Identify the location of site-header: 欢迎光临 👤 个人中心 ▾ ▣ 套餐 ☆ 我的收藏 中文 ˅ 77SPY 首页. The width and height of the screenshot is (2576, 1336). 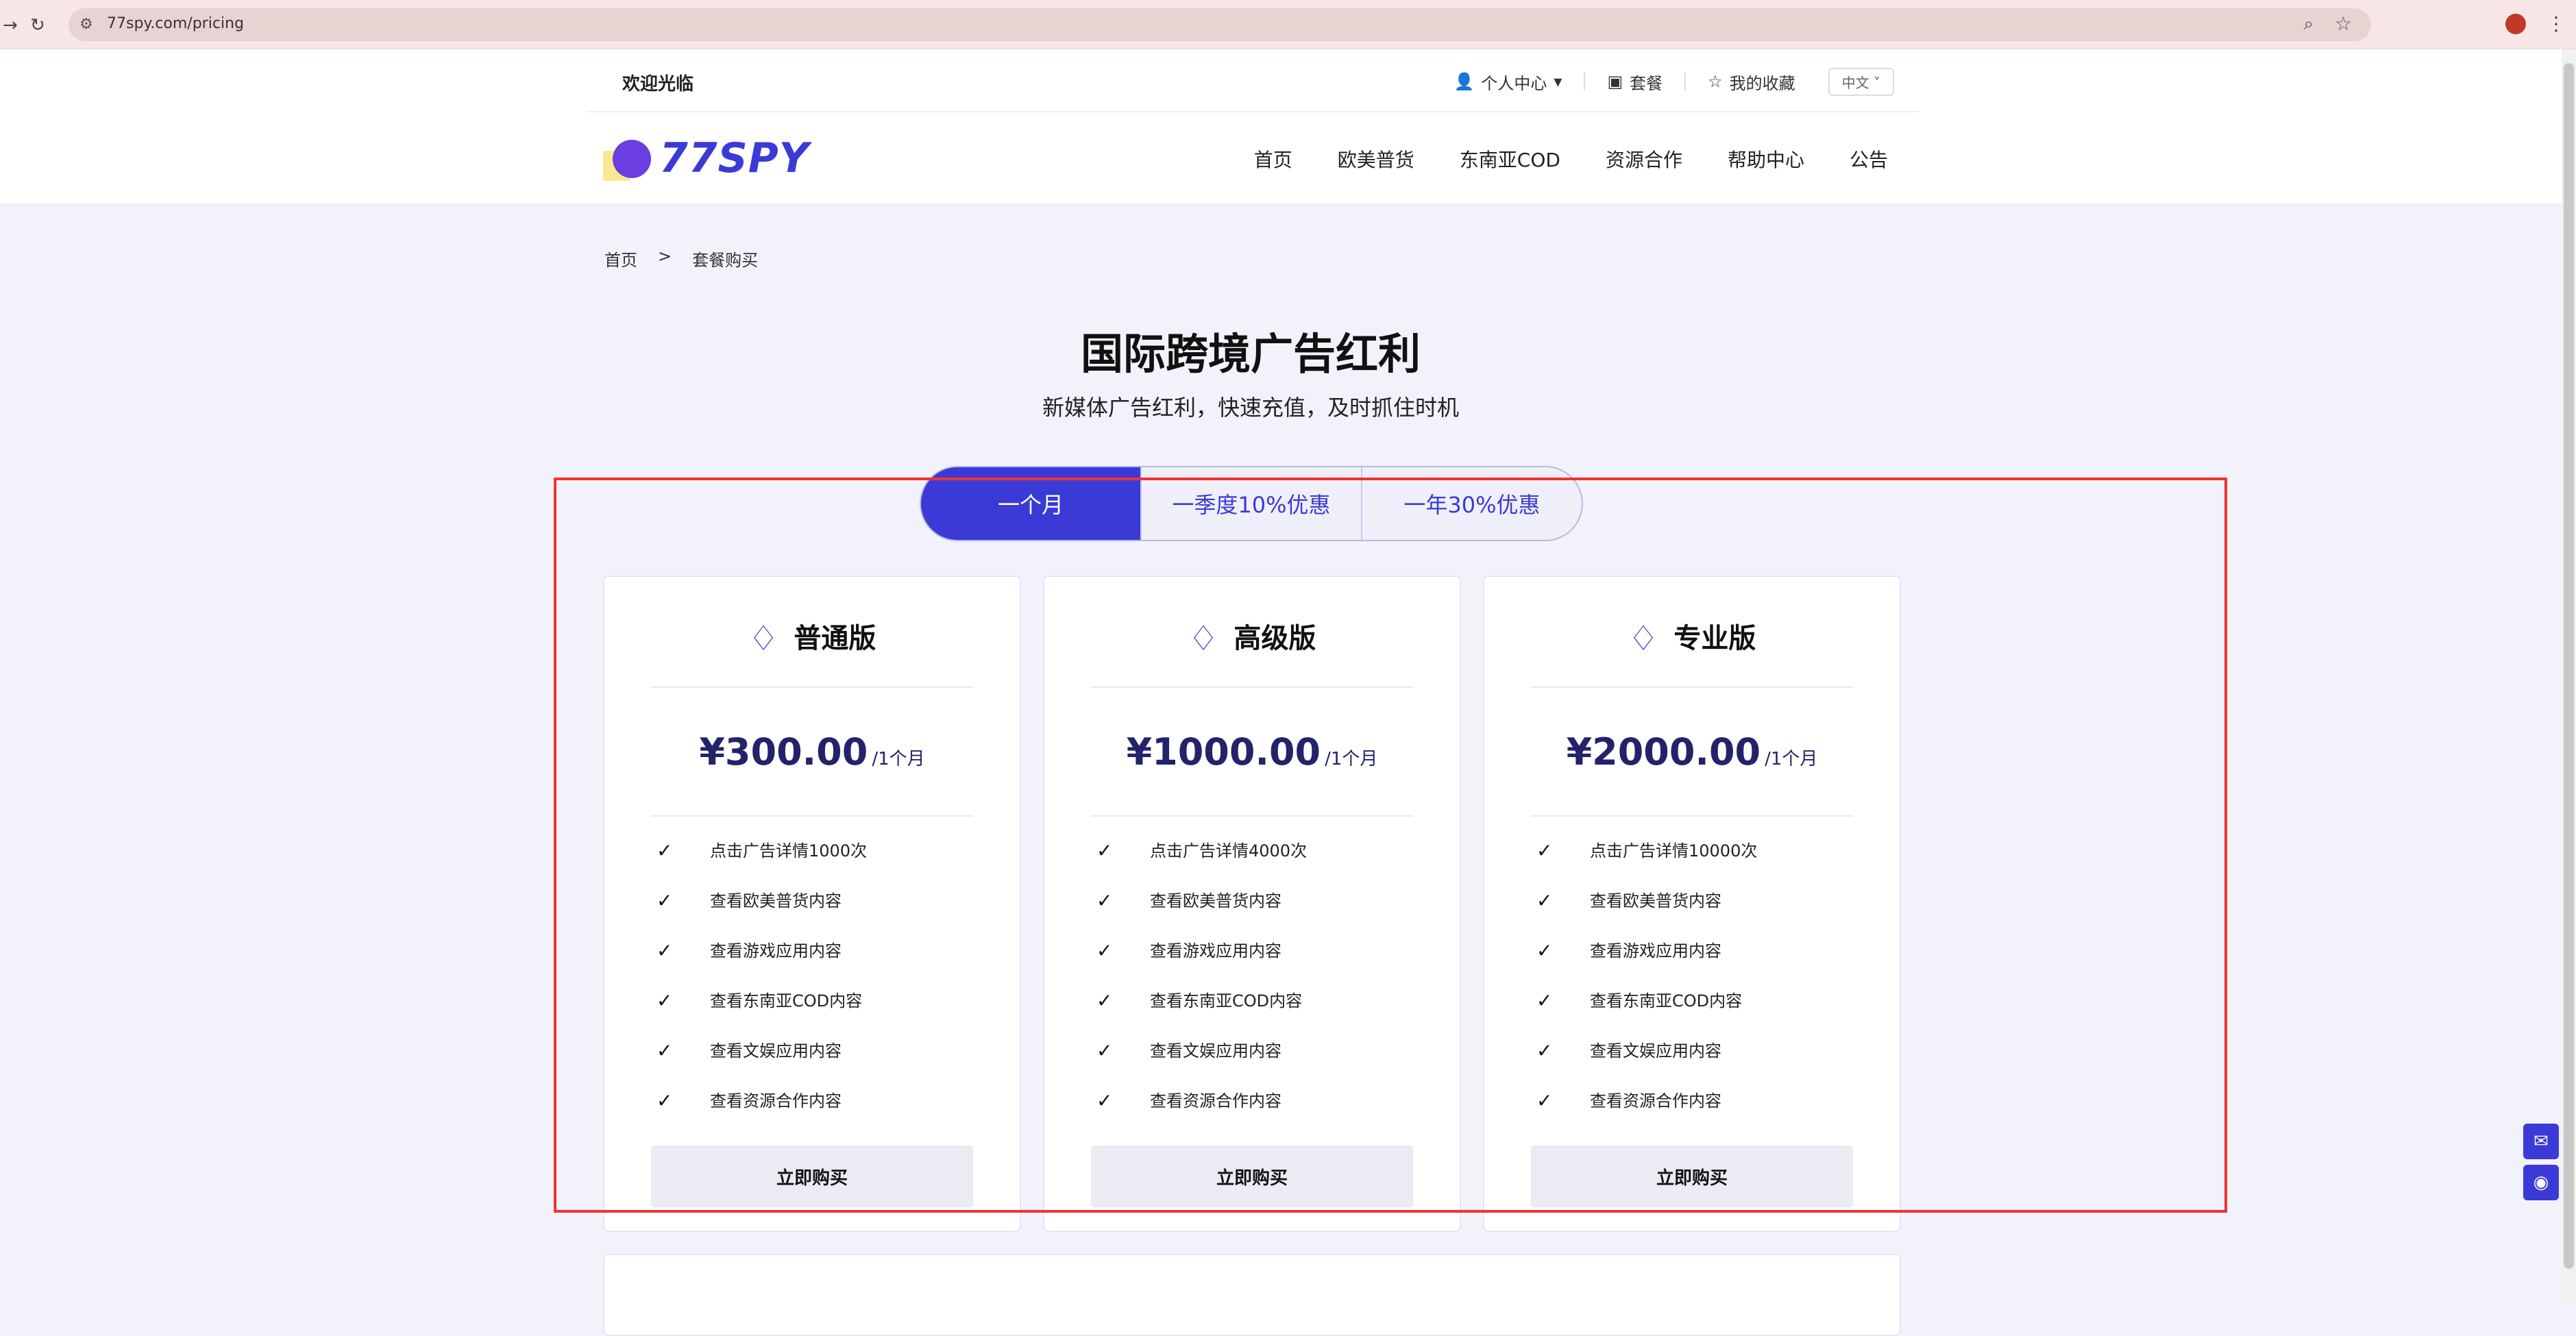
(1282, 126).